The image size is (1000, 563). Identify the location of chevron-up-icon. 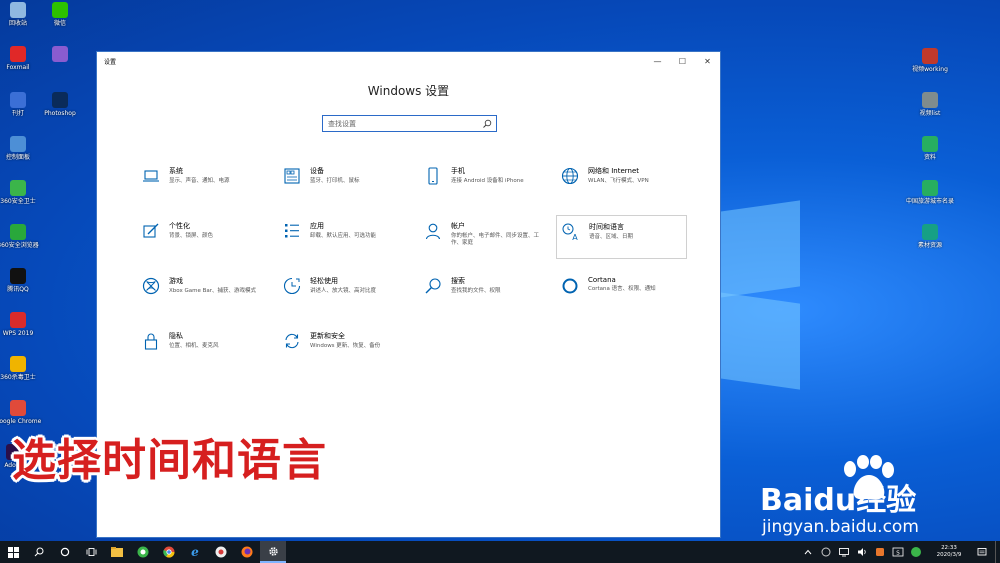
(808, 552).